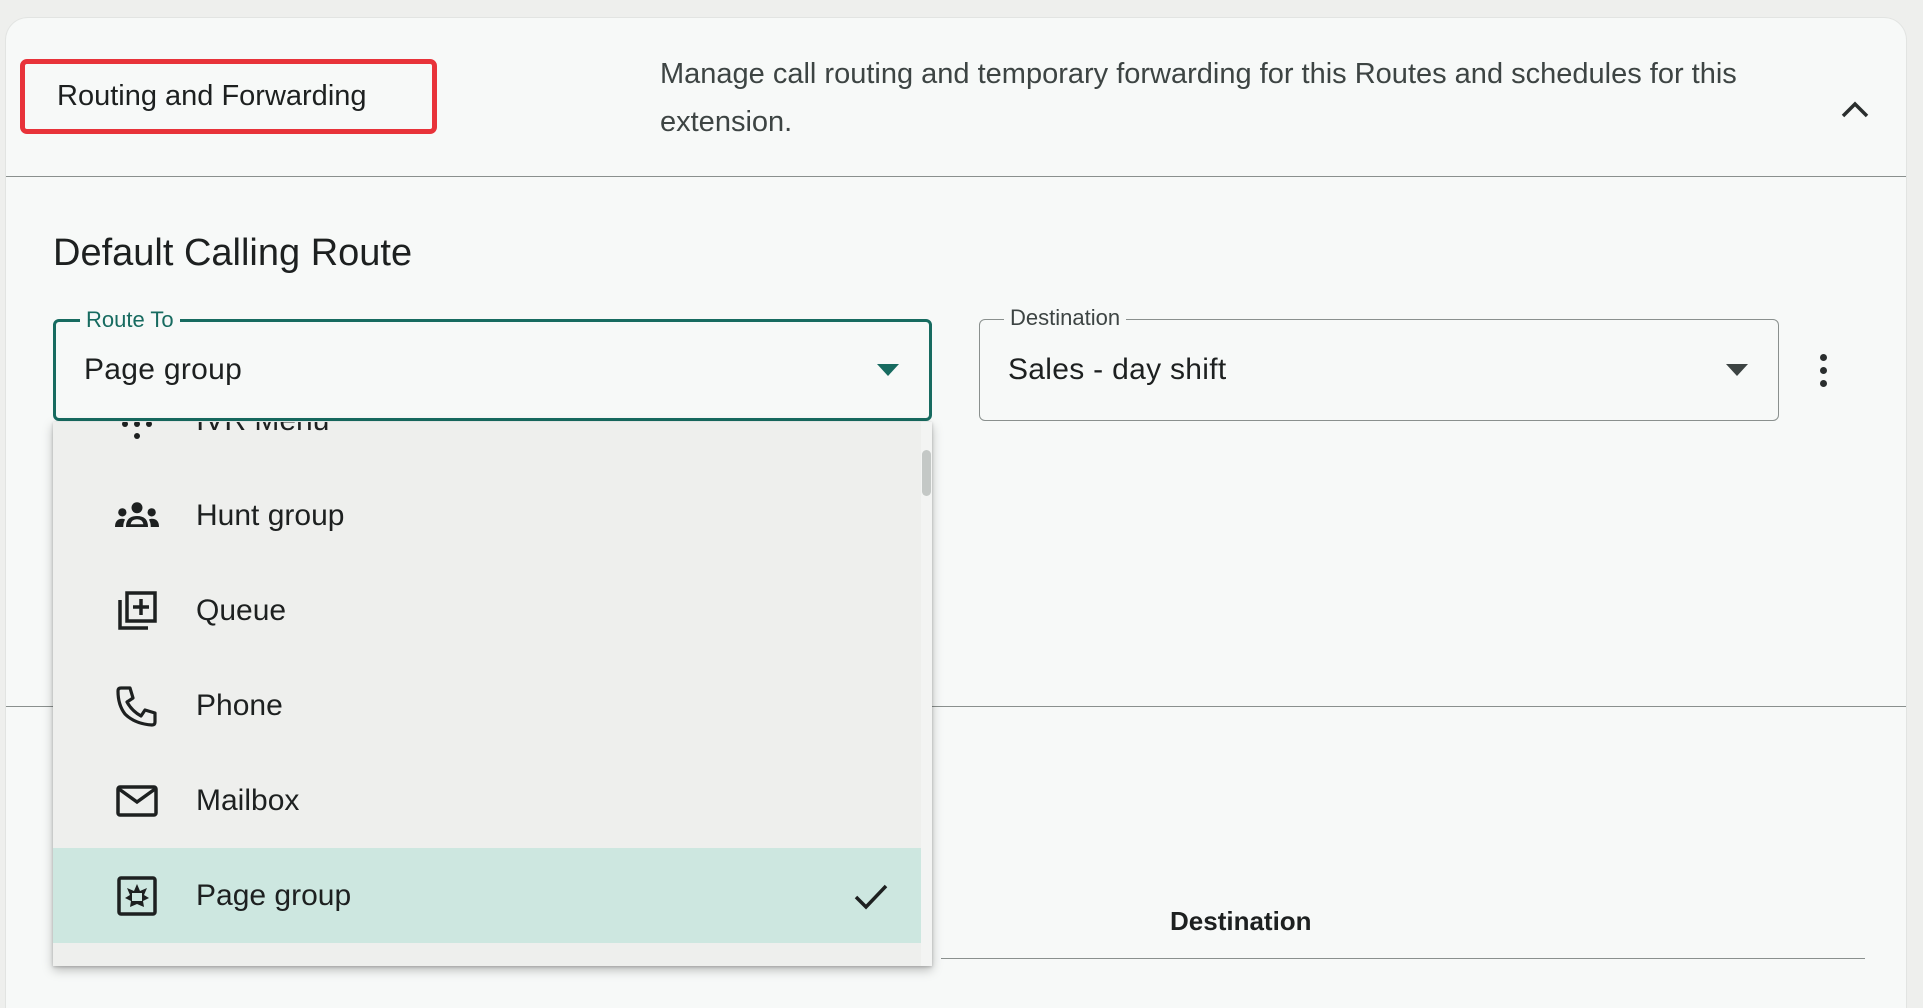  Describe the element at coordinates (1403, 958) in the screenshot. I see `table-header-line` at that location.